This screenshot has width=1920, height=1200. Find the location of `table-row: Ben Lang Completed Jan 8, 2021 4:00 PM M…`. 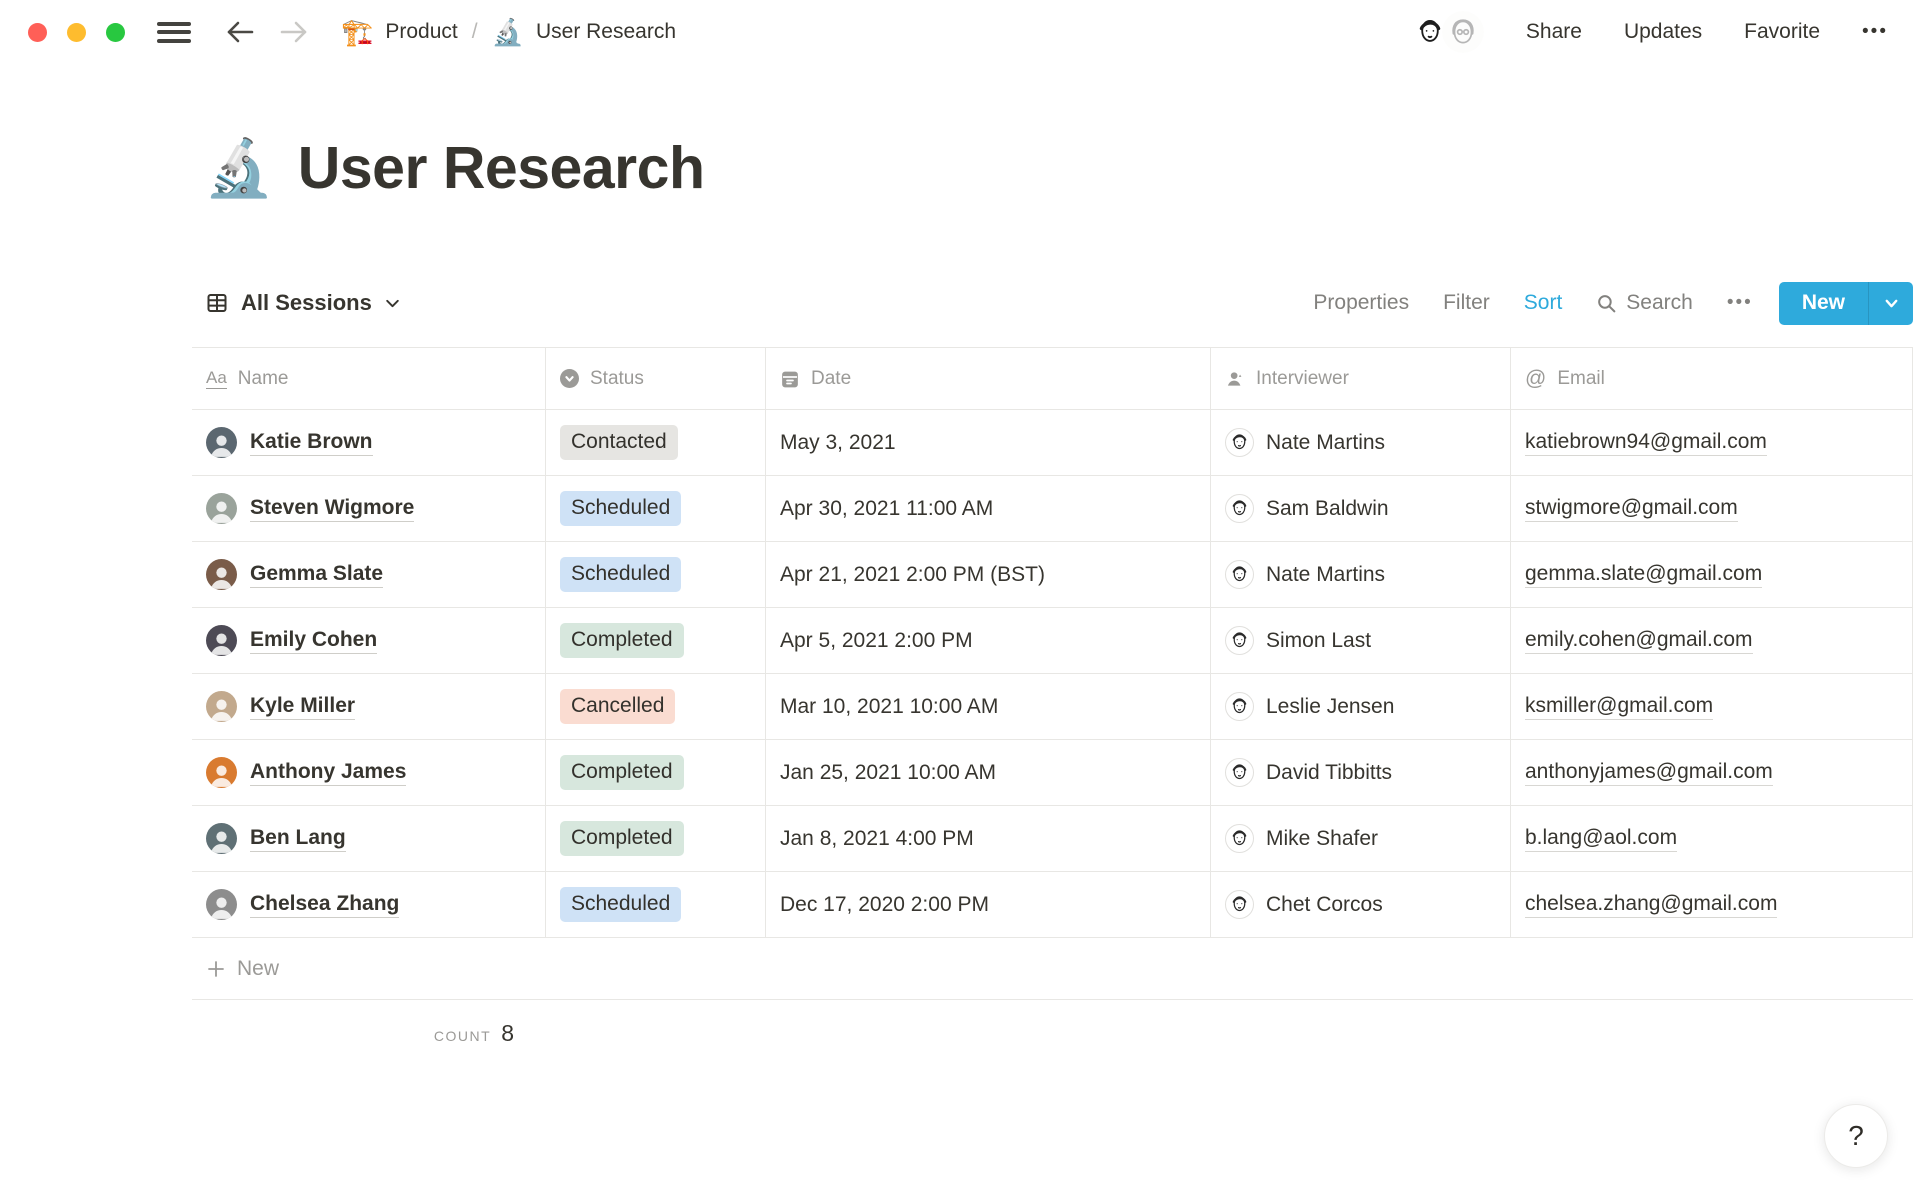

table-row: Ben Lang Completed Jan 8, 2021 4:00 PM M… is located at coordinates (1052, 839).